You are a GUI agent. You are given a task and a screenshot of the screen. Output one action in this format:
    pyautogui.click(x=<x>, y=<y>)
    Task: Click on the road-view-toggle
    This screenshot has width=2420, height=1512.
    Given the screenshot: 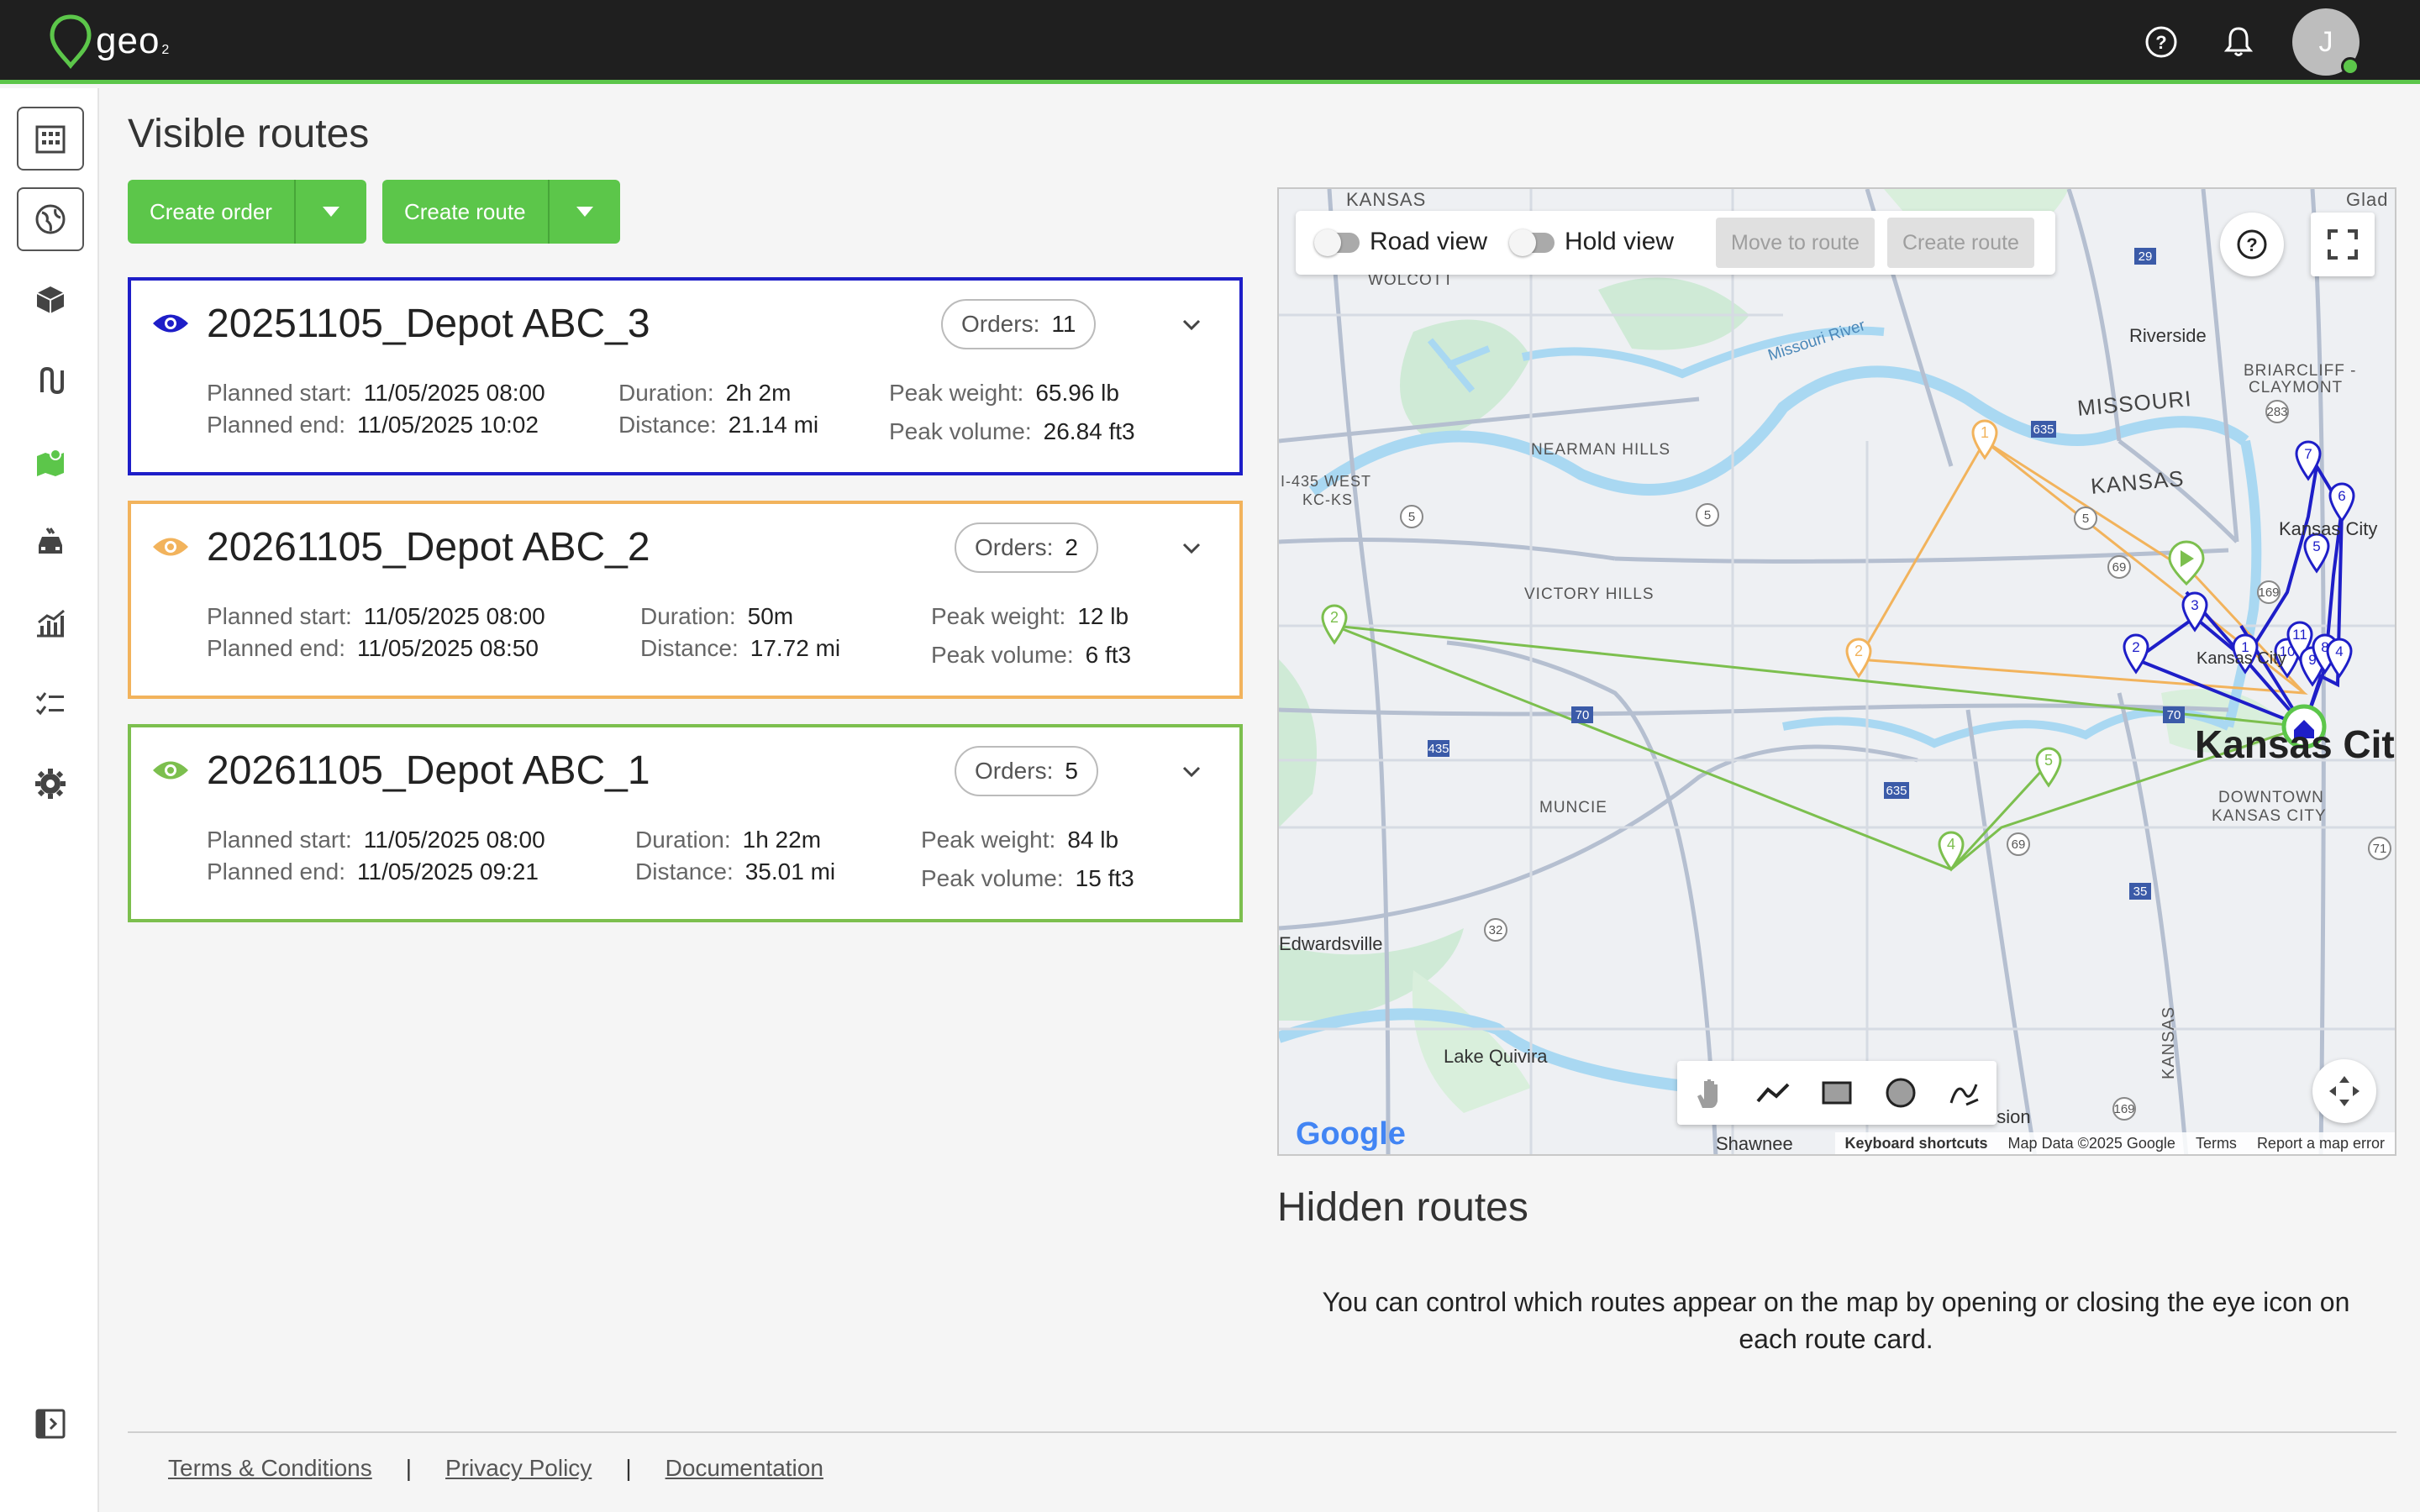 What is the action you would take?
    pyautogui.click(x=1337, y=242)
    